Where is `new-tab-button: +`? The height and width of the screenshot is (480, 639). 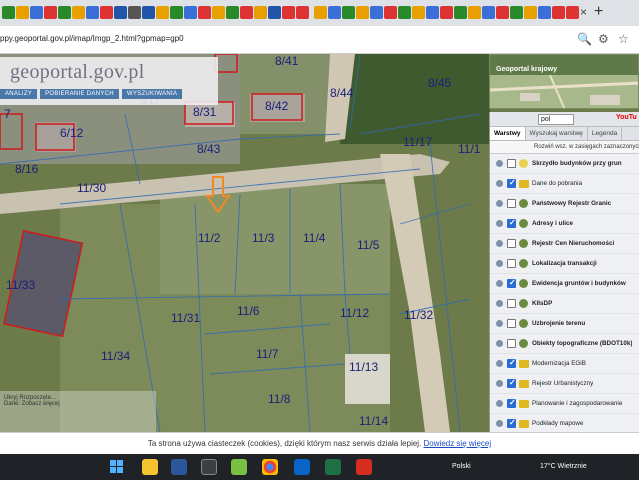
new-tab-button: + is located at coordinates (598, 12).